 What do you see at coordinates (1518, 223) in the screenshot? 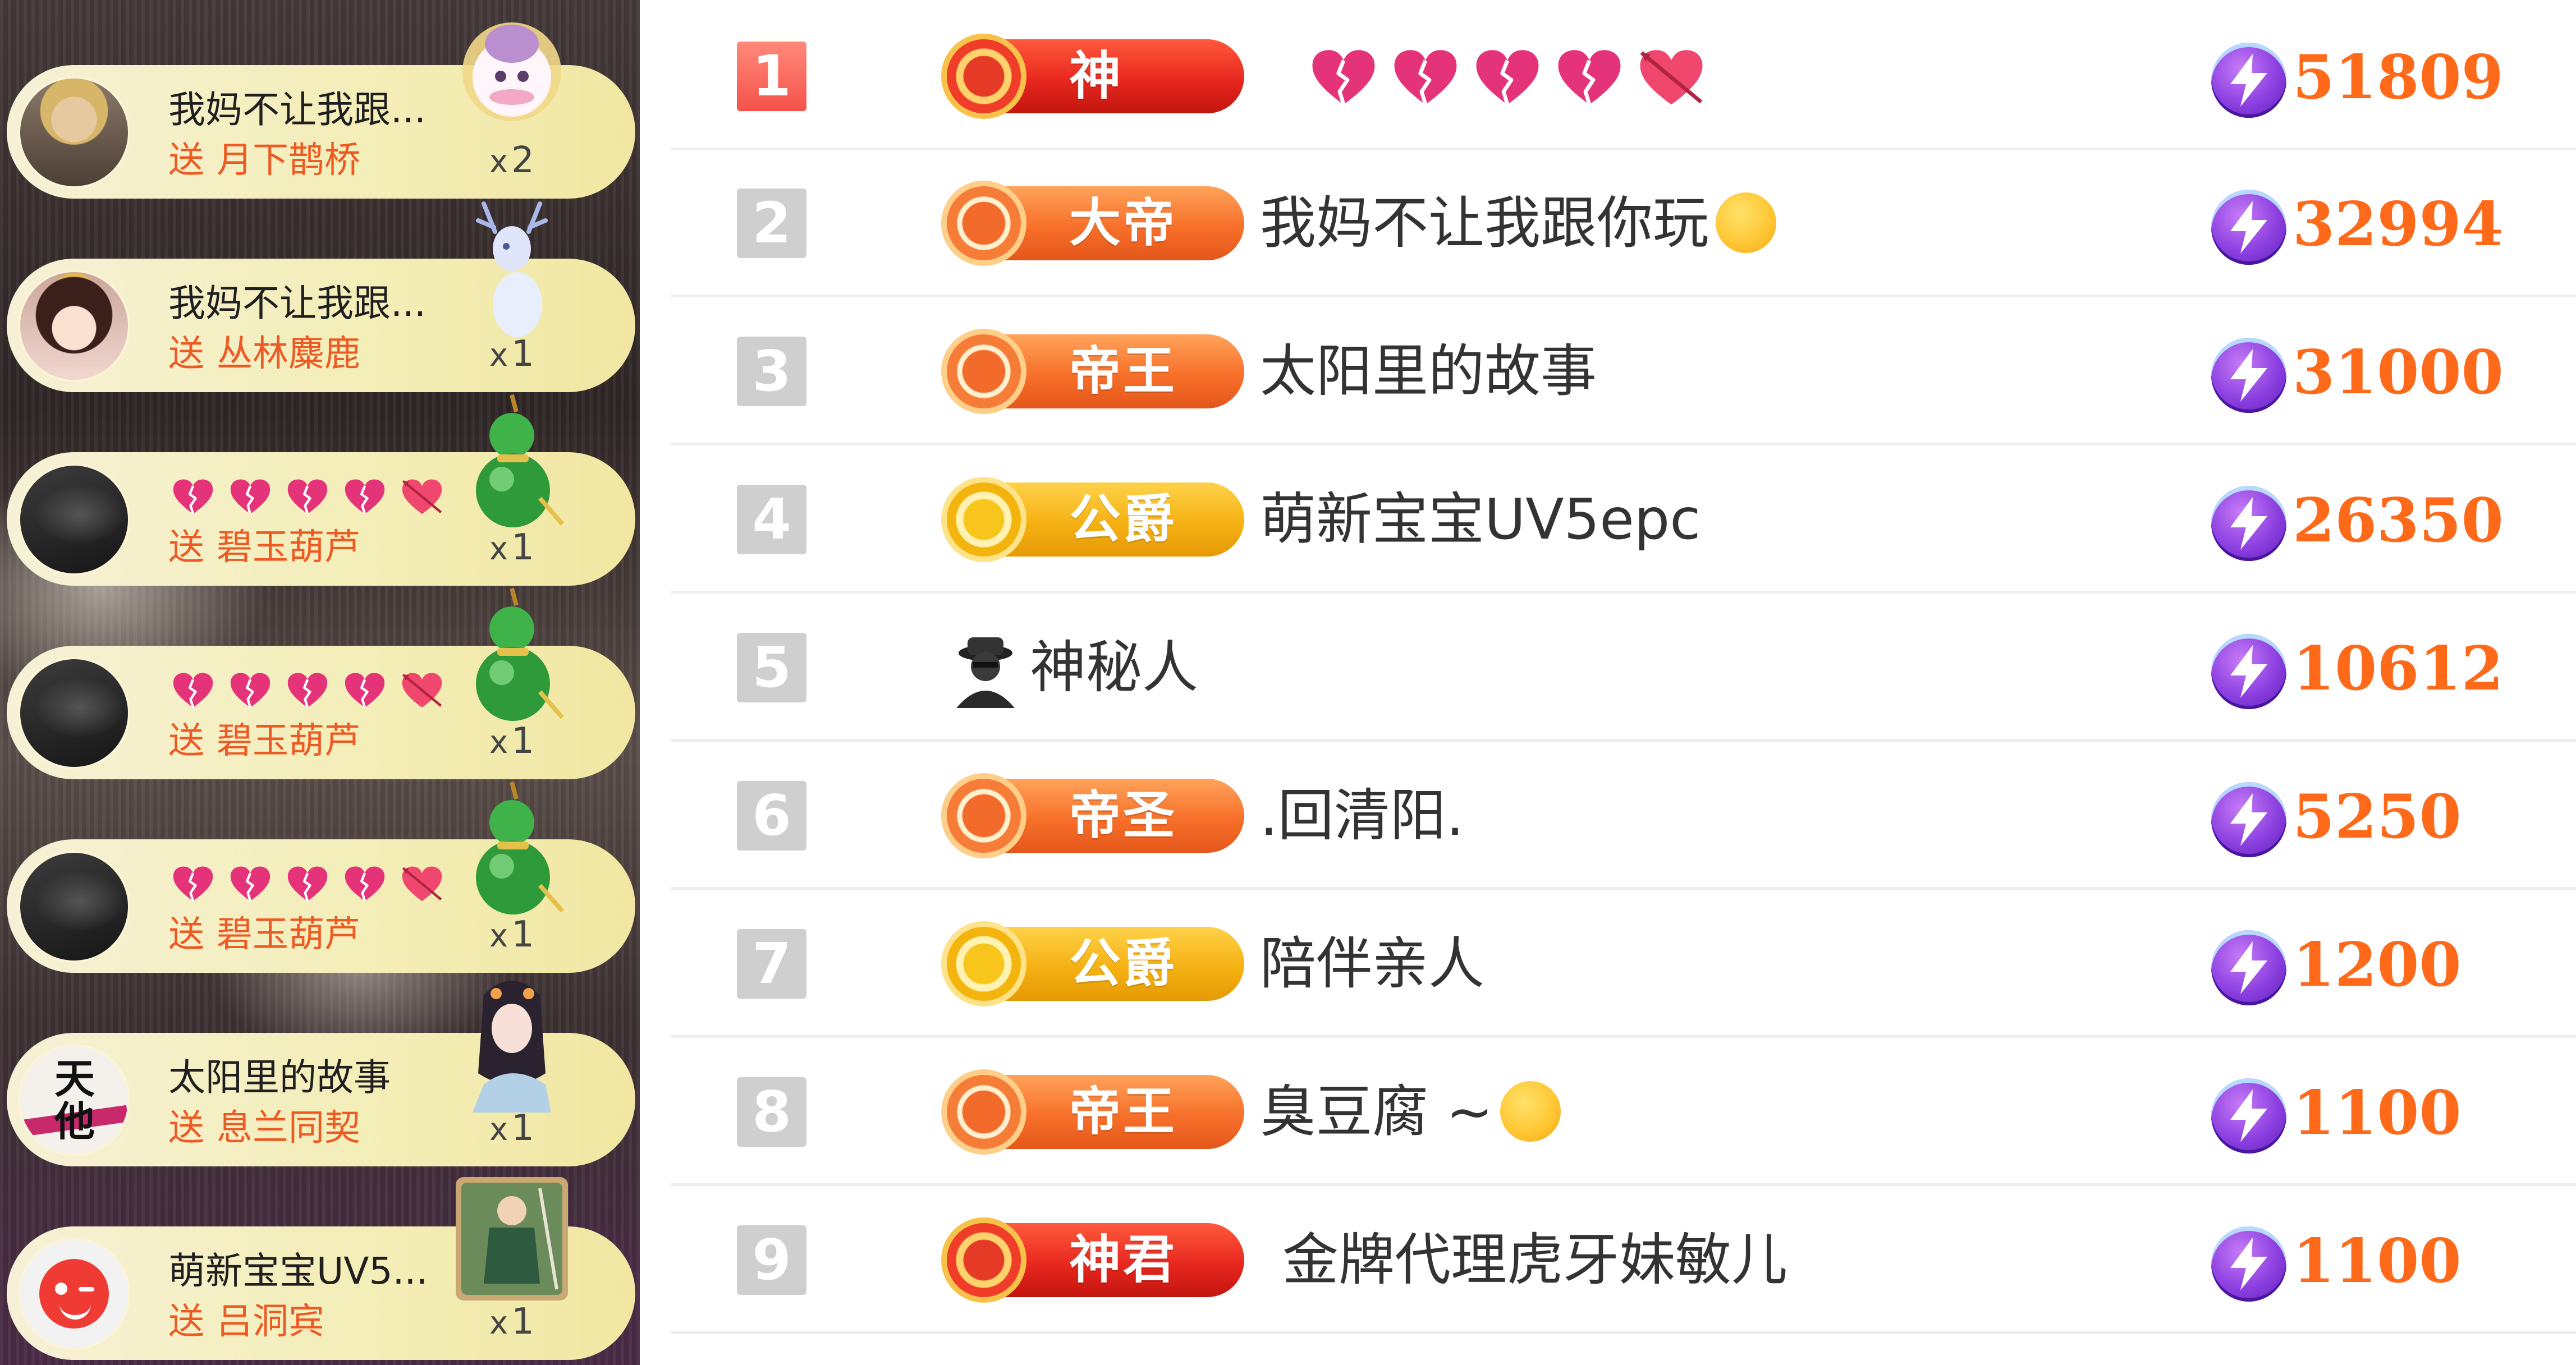
I see `user-name: 我妈不让我跟你玩` at bounding box center [1518, 223].